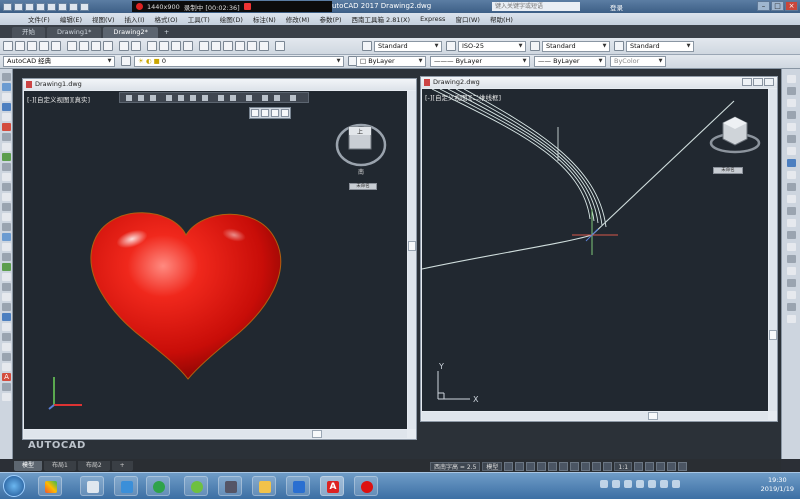 This screenshot has height=499, width=800. What do you see at coordinates (215, 98) in the screenshot?
I see `orbit-icons` at bounding box center [215, 98].